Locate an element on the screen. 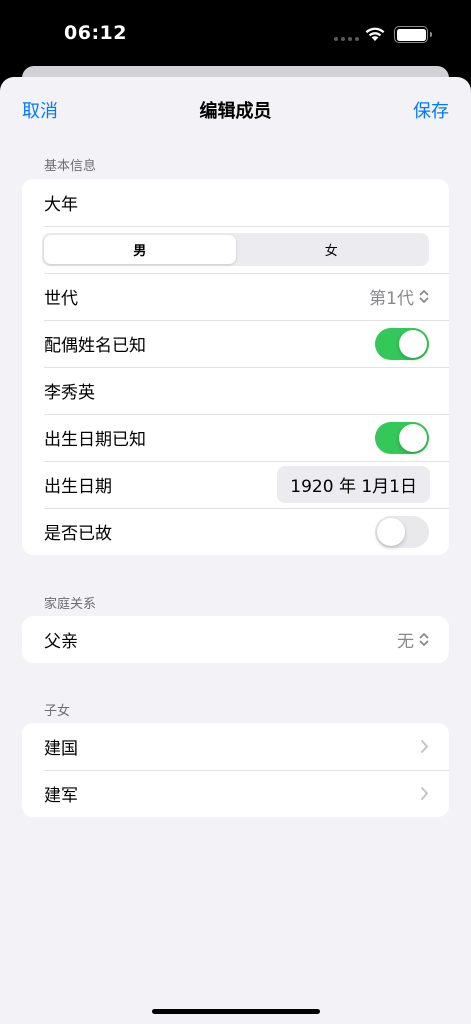 Image resolution: width=471 pixels, height=1024 pixels. generation-value: 第1代 is located at coordinates (391, 299).